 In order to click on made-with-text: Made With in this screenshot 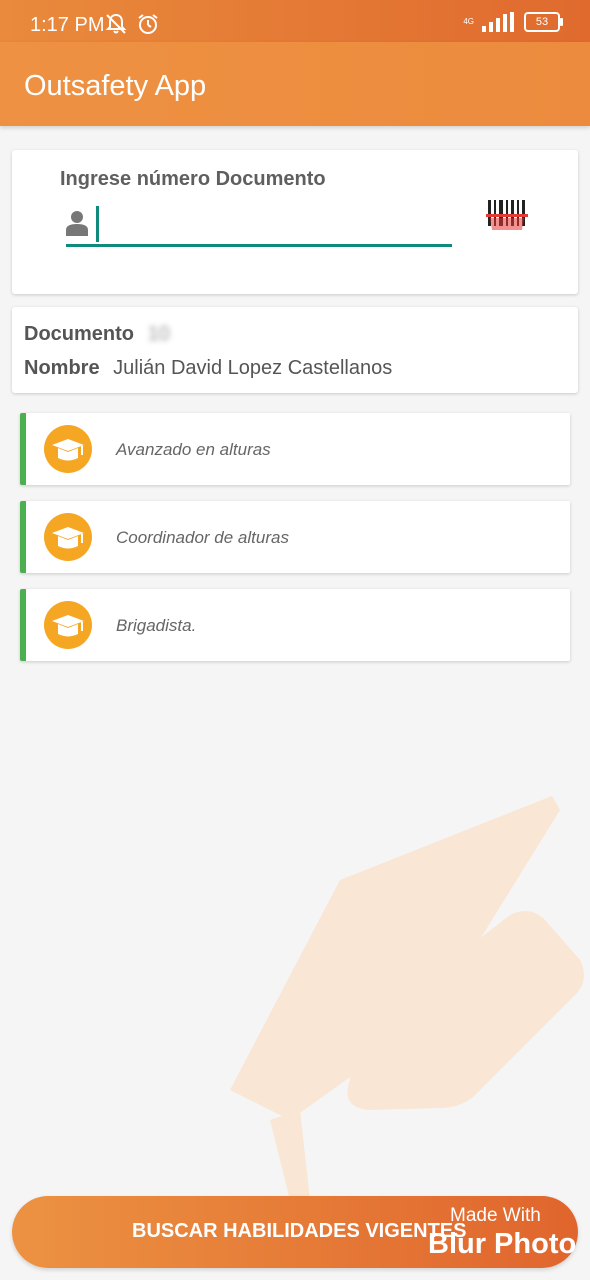, I will do `click(495, 1215)`.